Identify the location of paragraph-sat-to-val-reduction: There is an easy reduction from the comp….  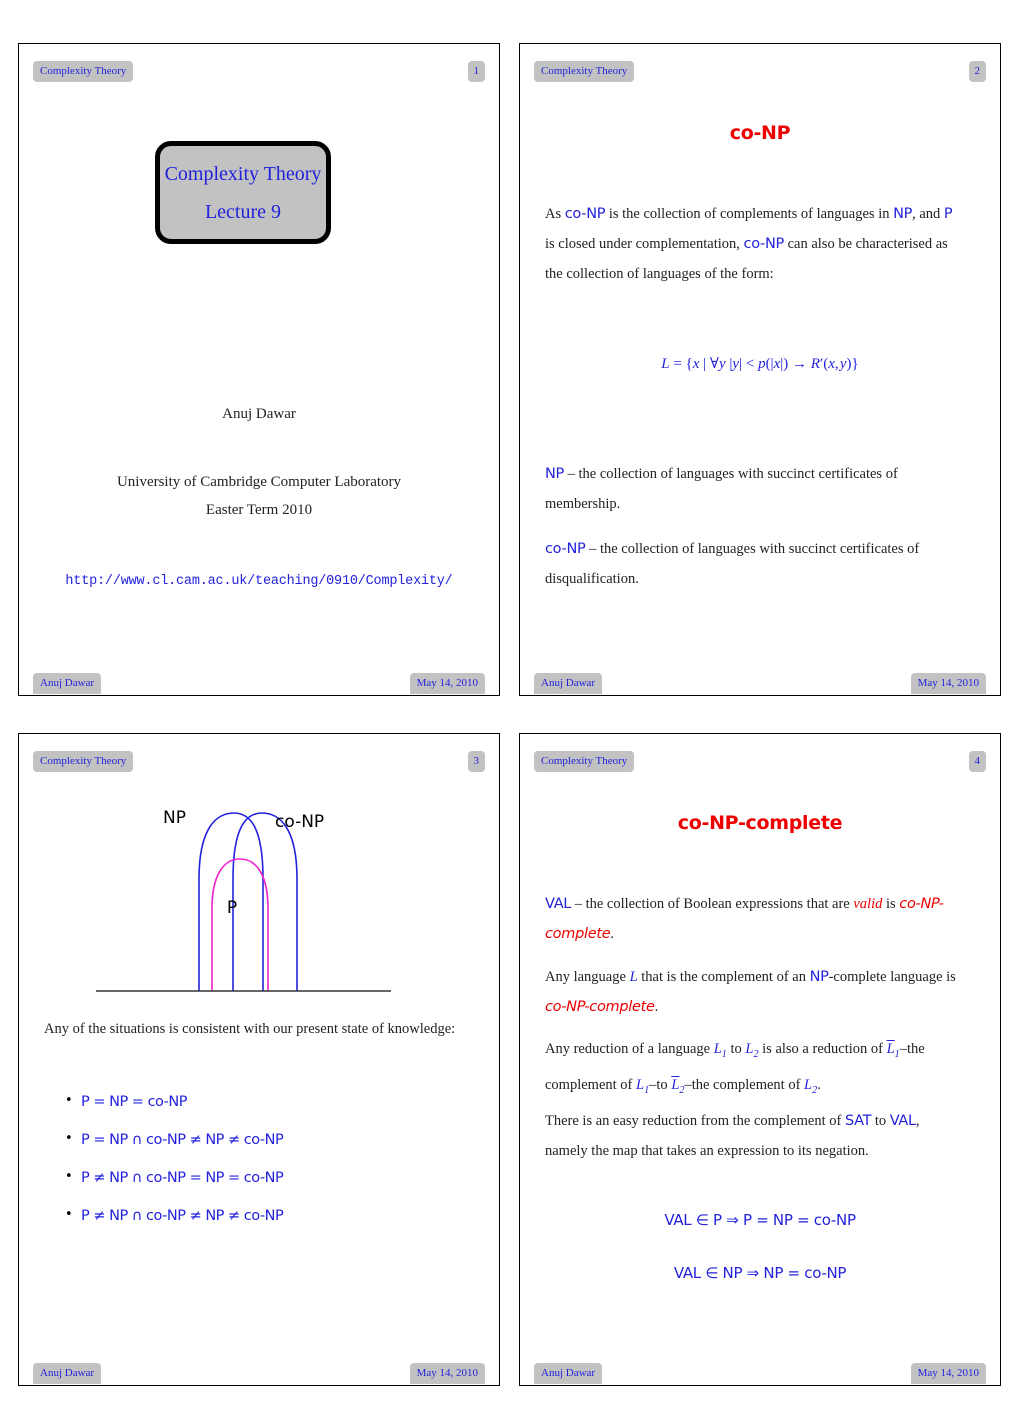
(732, 1136).